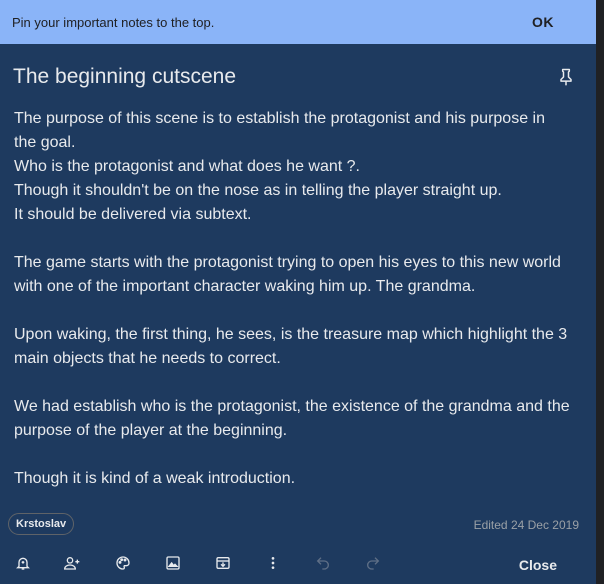 The image size is (604, 584). What do you see at coordinates (273, 563) in the screenshot?
I see `more-icon` at bounding box center [273, 563].